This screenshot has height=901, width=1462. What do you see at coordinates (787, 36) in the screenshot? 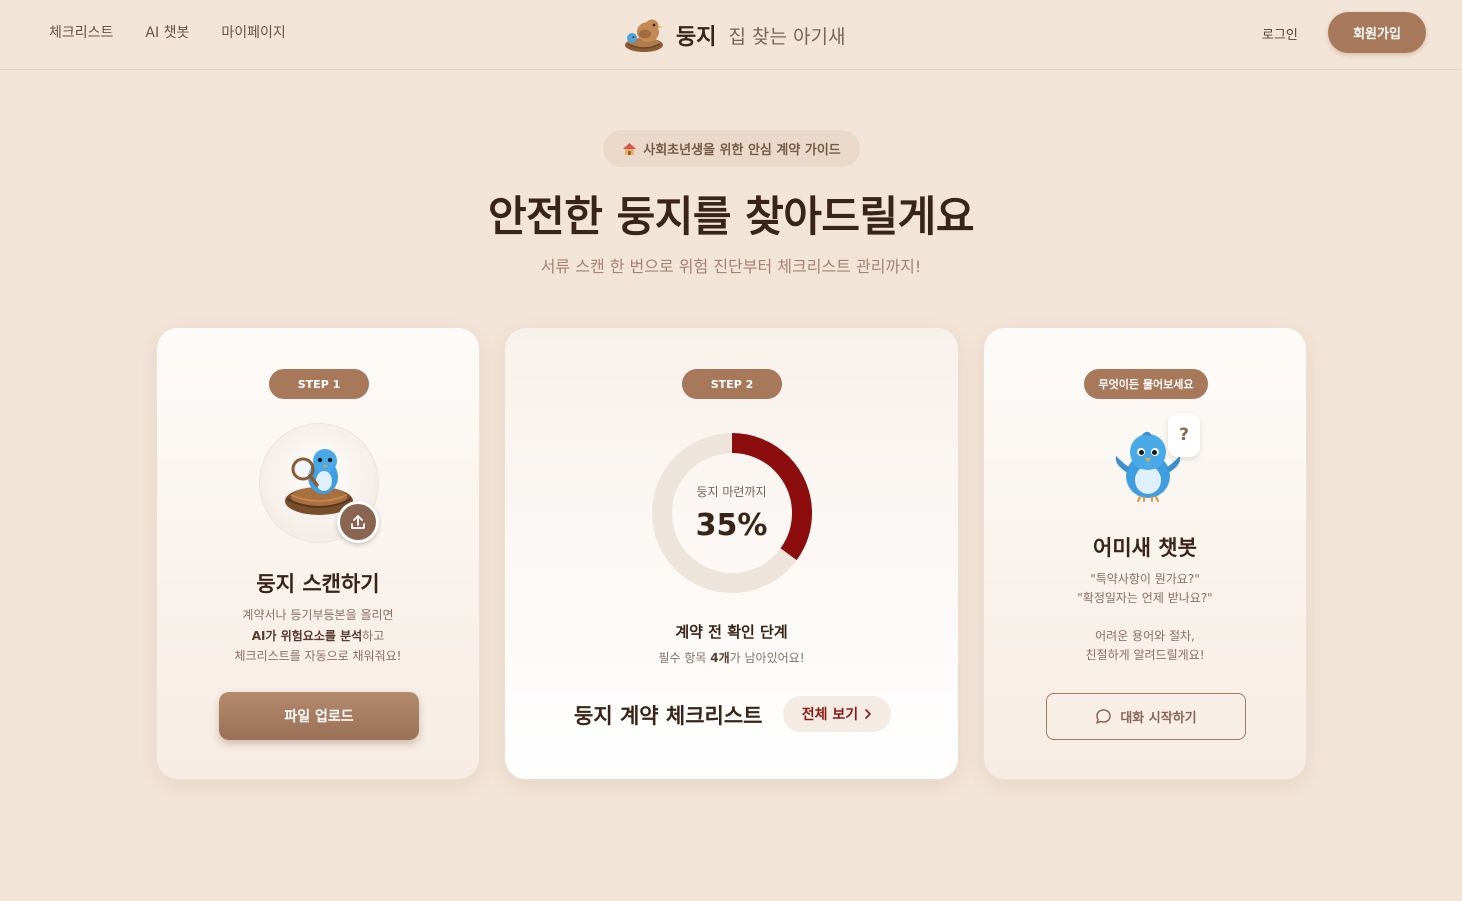
I see `brand-tagline: 집 찾는 아기새` at bounding box center [787, 36].